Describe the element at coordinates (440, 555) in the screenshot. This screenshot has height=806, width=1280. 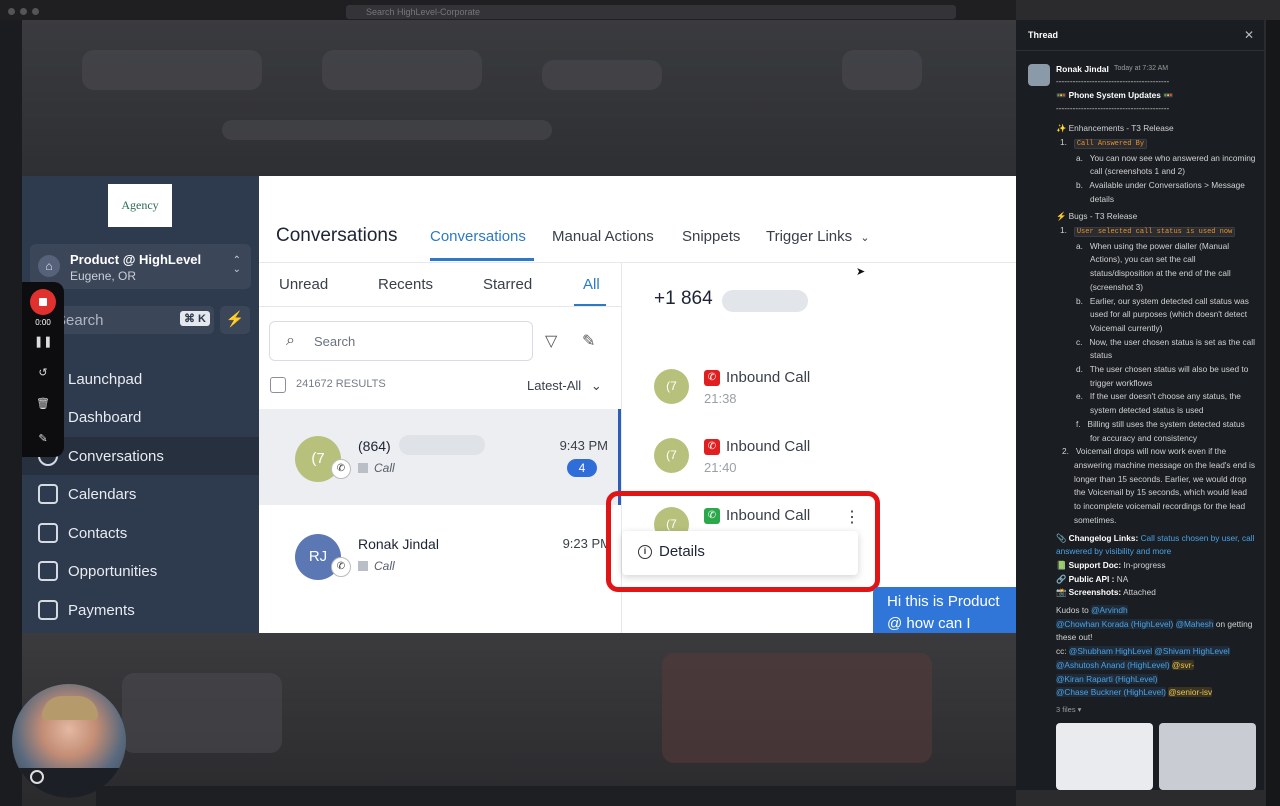
I see `conversation-row: RJ ✆ Ronak Jindal Call 9:23 PM` at that location.